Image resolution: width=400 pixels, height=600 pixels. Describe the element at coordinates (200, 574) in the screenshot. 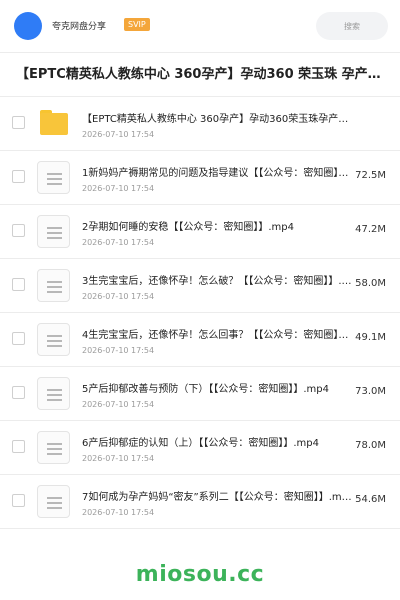

I see `site-watermark: miosou.cc` at that location.